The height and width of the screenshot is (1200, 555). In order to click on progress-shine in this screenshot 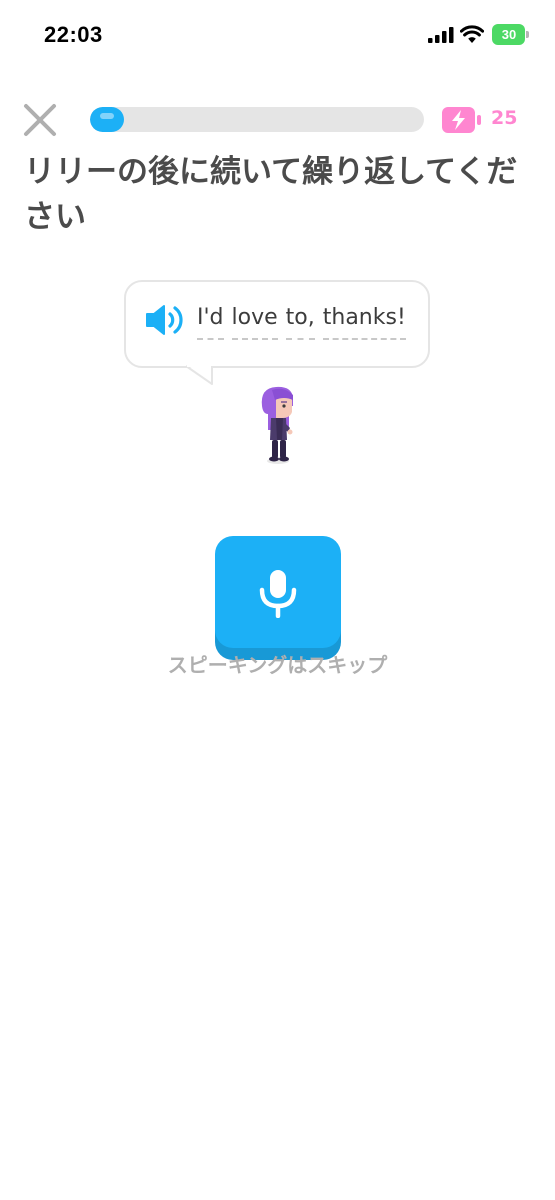, I will do `click(107, 116)`.